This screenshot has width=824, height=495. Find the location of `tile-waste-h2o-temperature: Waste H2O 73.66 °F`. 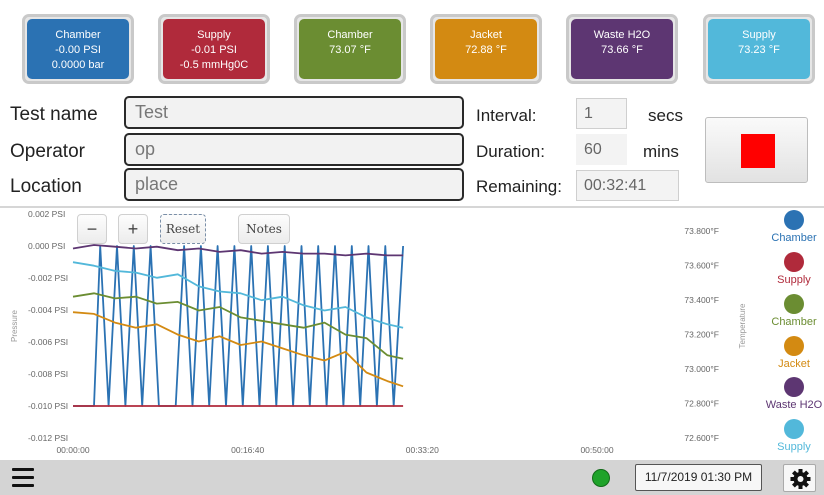

tile-waste-h2o-temperature: Waste H2O 73.66 °F is located at coordinates (622, 49).